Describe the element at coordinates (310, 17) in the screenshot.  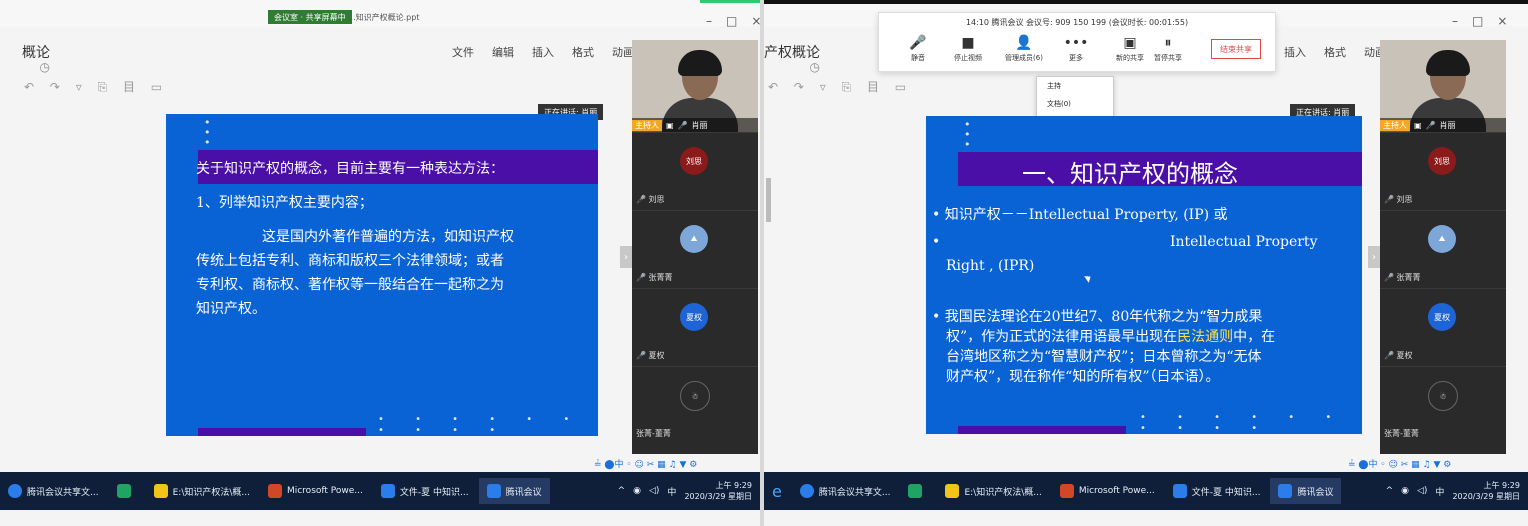
I see `share-chip: 会议室 · 共享屏幕中` at that location.